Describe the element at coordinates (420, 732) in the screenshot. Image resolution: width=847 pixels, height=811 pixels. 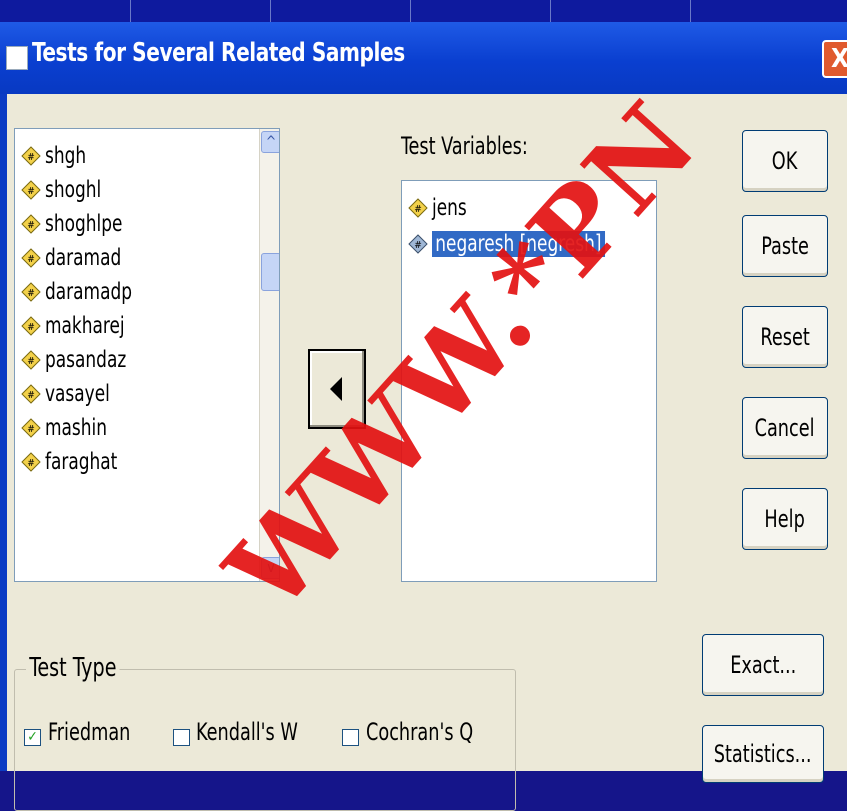
I see `cochrans-q-label: Cochran's Q` at that location.